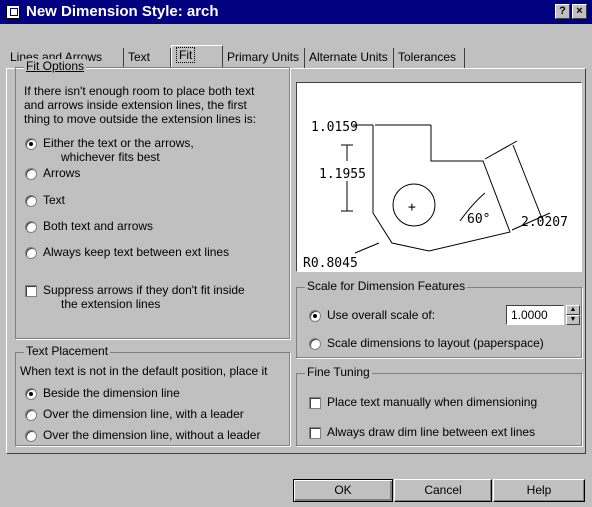 The height and width of the screenshot is (507, 592). Describe the element at coordinates (55, 66) in the screenshot. I see `fit-options-legend: Fit Options` at that location.